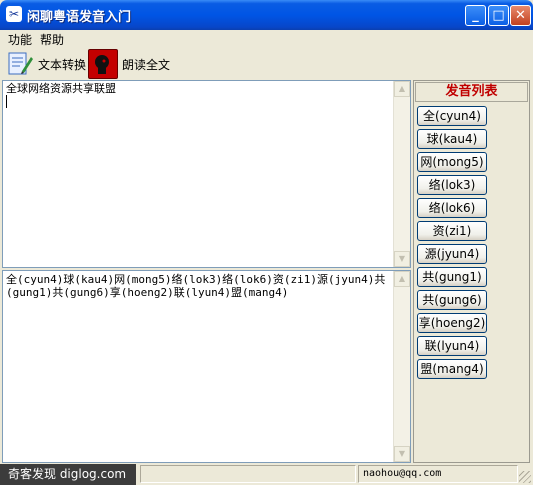 The height and width of the screenshot is (485, 533). What do you see at coordinates (68, 474) in the screenshot?
I see `watermark: 奇客发现 diglog.com` at bounding box center [68, 474].